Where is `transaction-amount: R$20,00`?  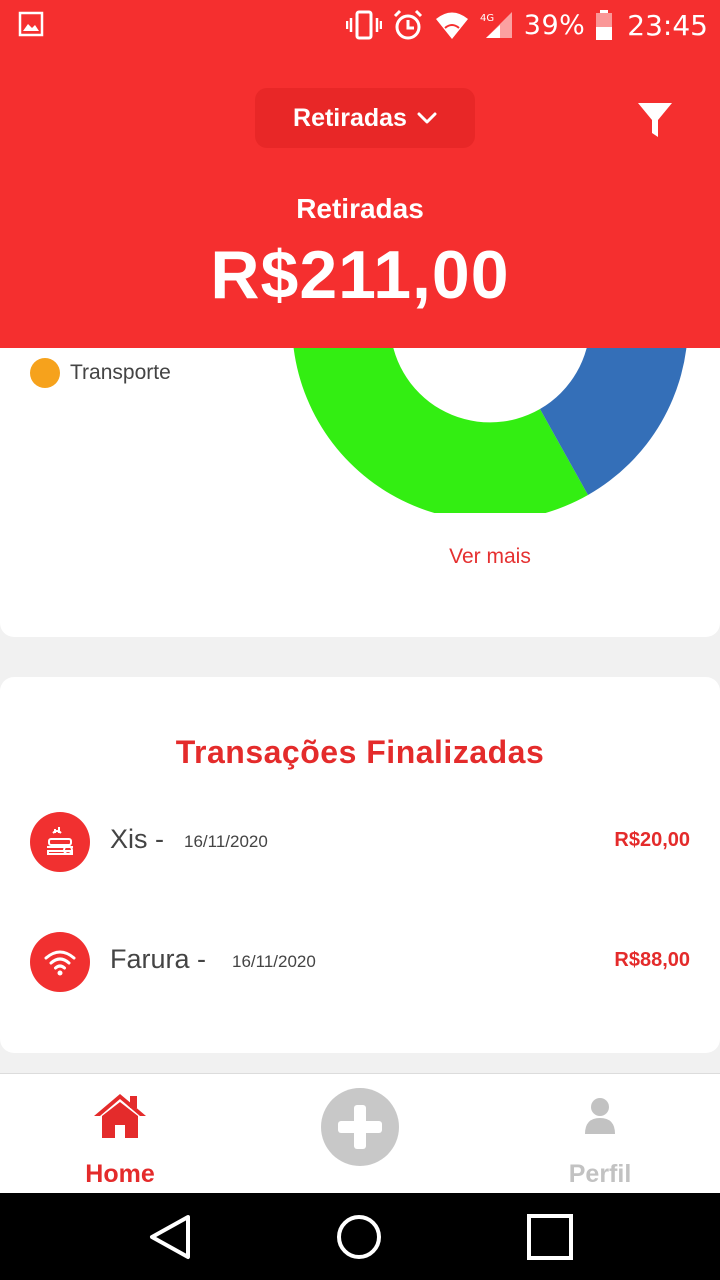 transaction-amount: R$20,00 is located at coordinates (652, 840).